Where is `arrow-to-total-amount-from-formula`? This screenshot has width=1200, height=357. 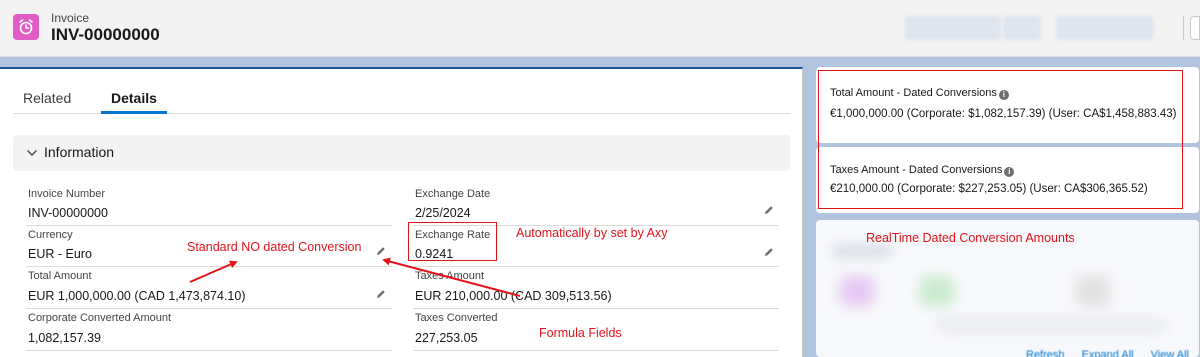 arrow-to-total-amount-from-formula is located at coordinates (451, 277).